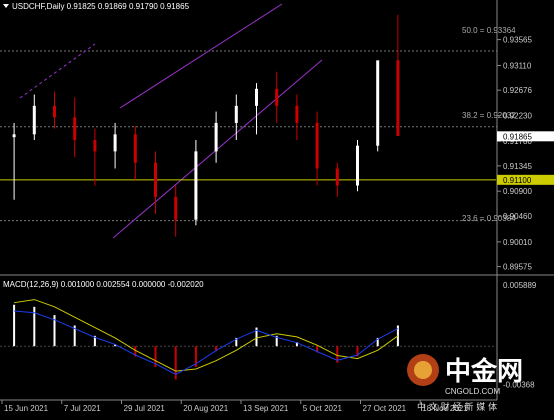  What do you see at coordinates (517, 191) in the screenshot?
I see `y-tick-label: 0.90900` at bounding box center [517, 191].